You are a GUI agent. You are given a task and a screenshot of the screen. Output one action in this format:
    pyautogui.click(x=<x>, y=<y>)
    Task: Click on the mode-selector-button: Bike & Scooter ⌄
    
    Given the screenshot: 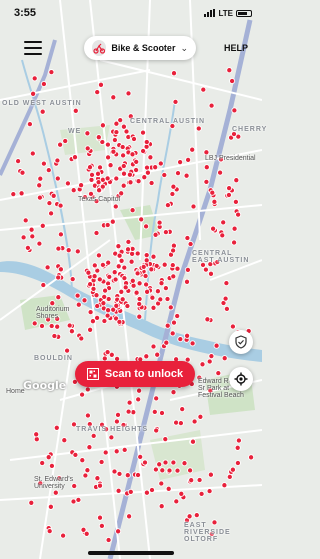 What is the action you would take?
    pyautogui.click(x=140, y=48)
    